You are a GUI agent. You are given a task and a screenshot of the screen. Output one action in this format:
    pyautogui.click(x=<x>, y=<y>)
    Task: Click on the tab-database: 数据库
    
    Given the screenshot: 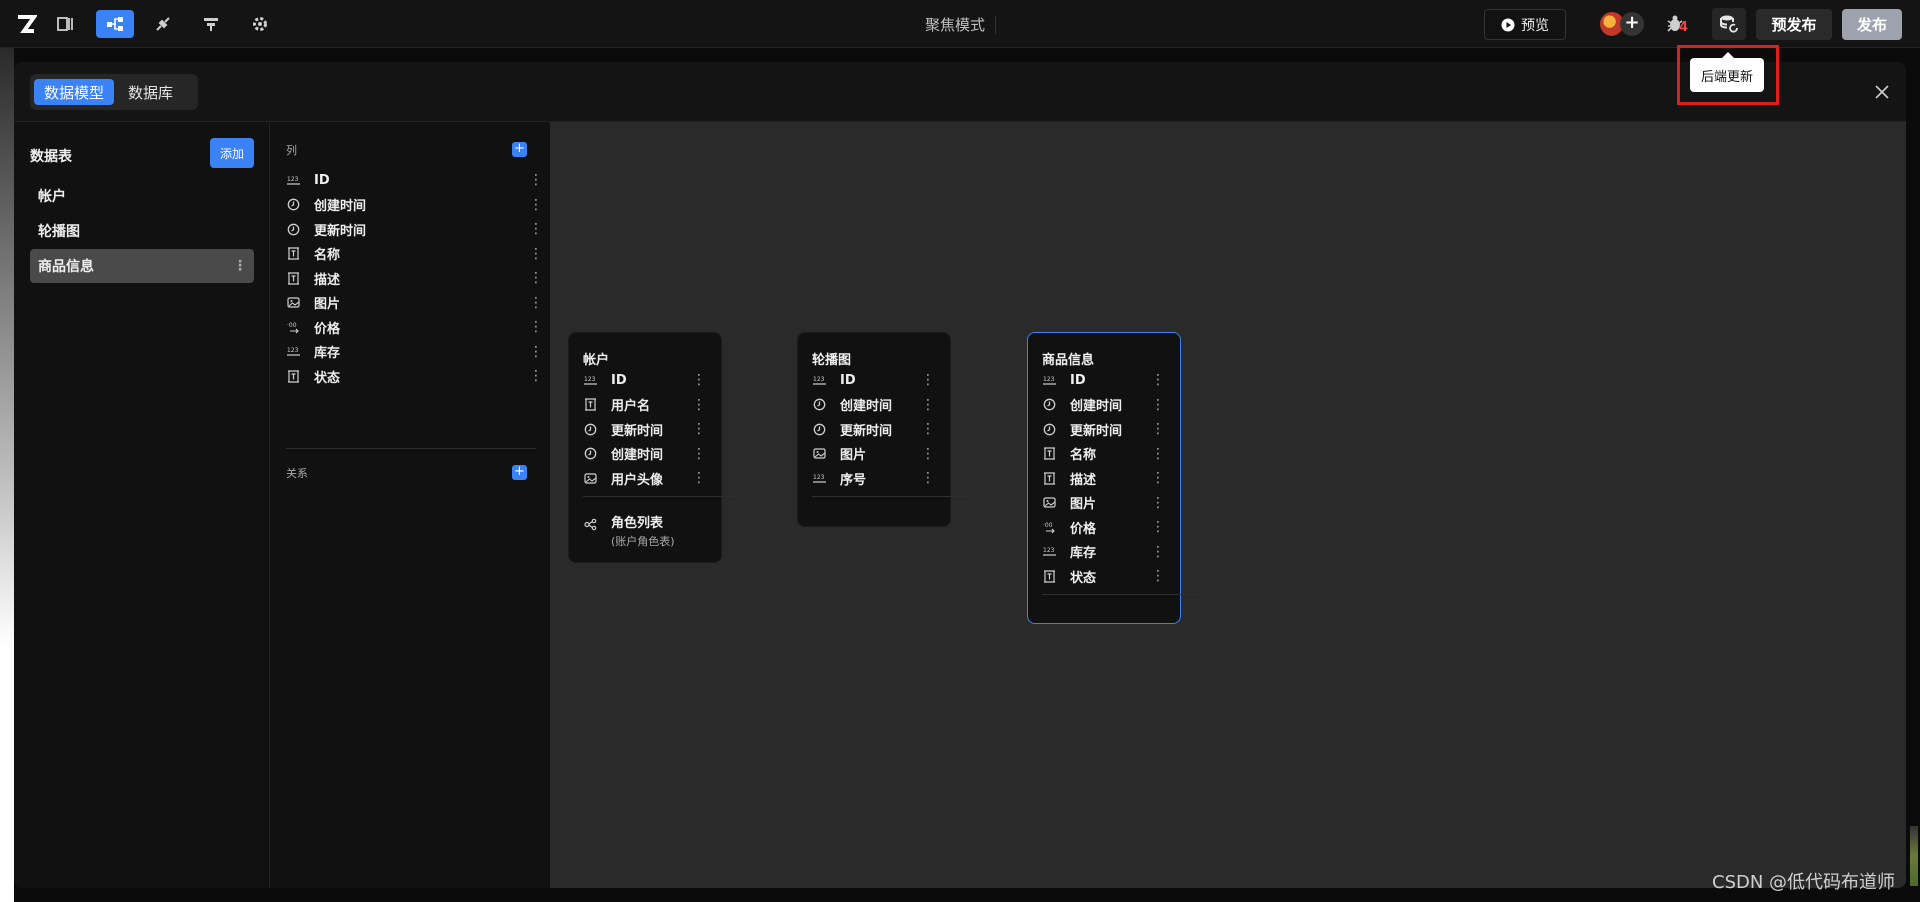 What is the action you would take?
    pyautogui.click(x=150, y=92)
    